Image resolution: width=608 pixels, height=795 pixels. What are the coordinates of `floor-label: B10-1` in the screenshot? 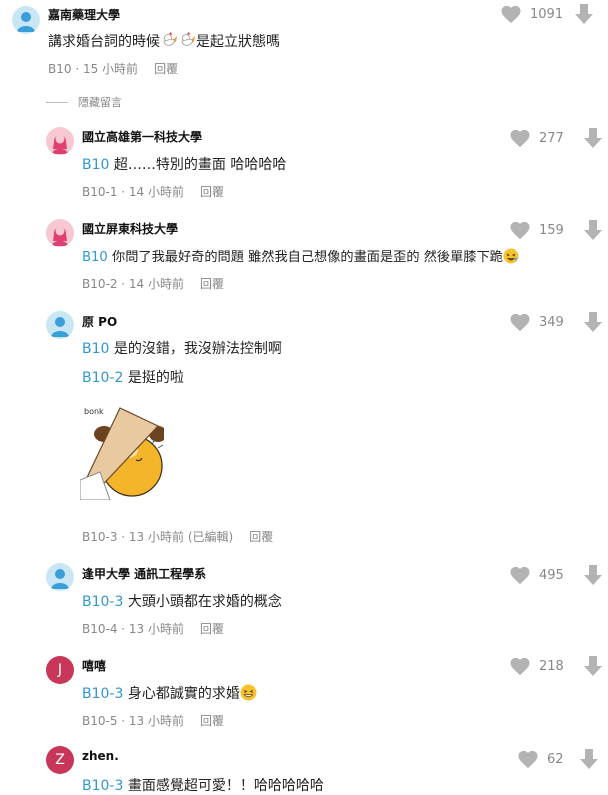 It's located at (100, 192).